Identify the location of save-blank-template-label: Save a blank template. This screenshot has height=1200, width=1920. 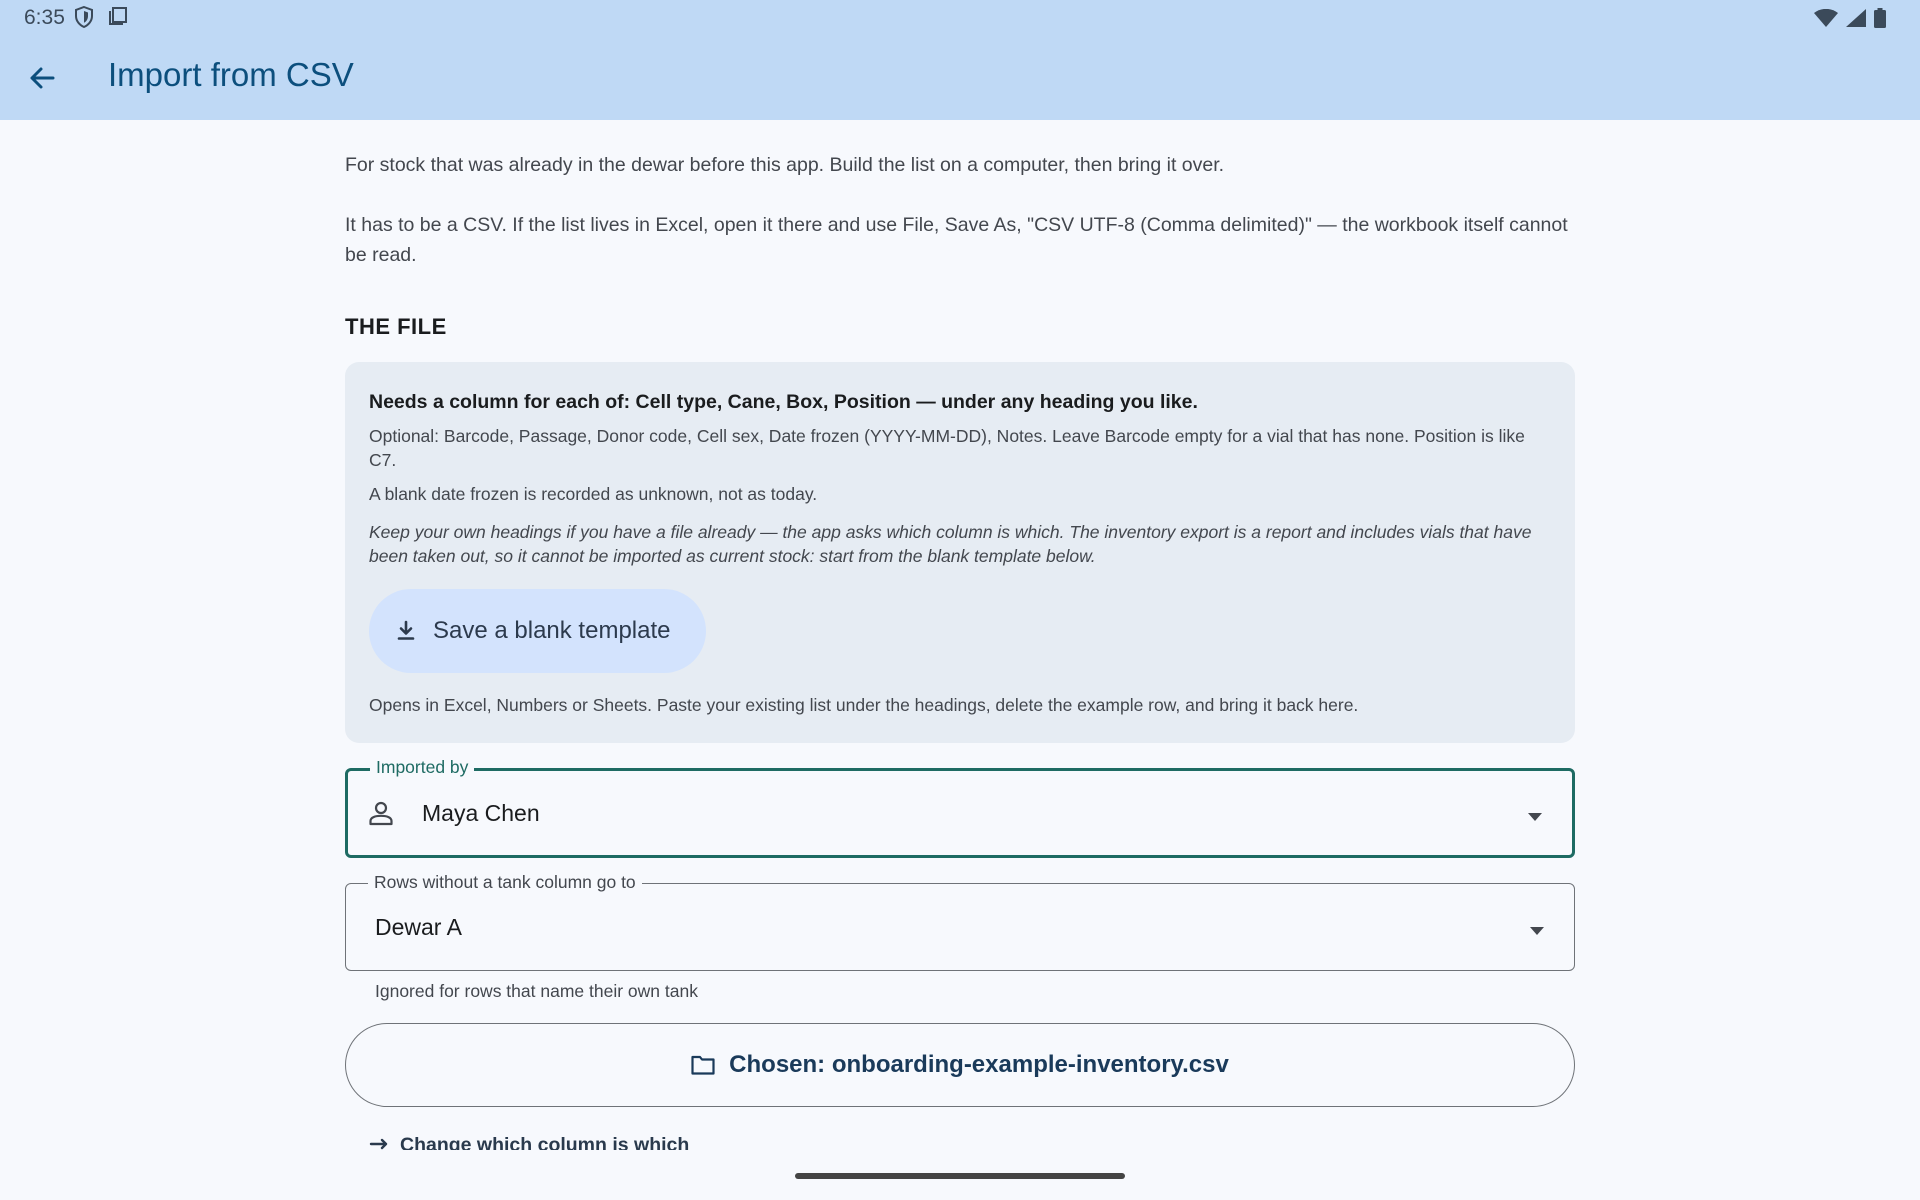
(552, 630).